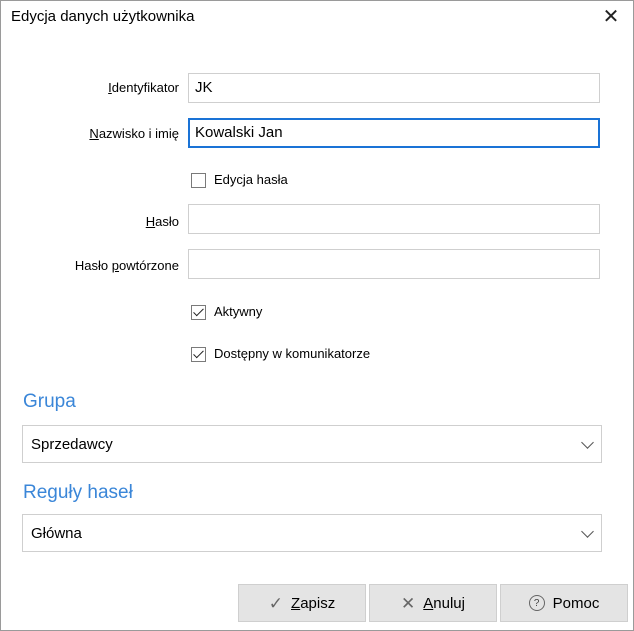  What do you see at coordinates (313, 603) in the screenshot?
I see `save-button-label: Zapisz` at bounding box center [313, 603].